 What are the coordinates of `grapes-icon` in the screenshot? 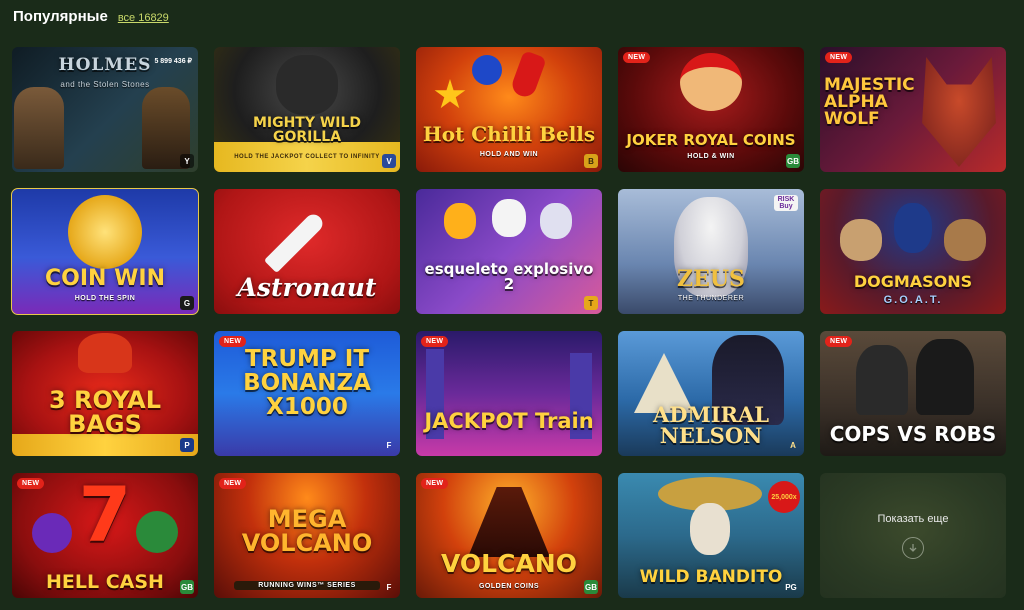 It's located at (487, 70).